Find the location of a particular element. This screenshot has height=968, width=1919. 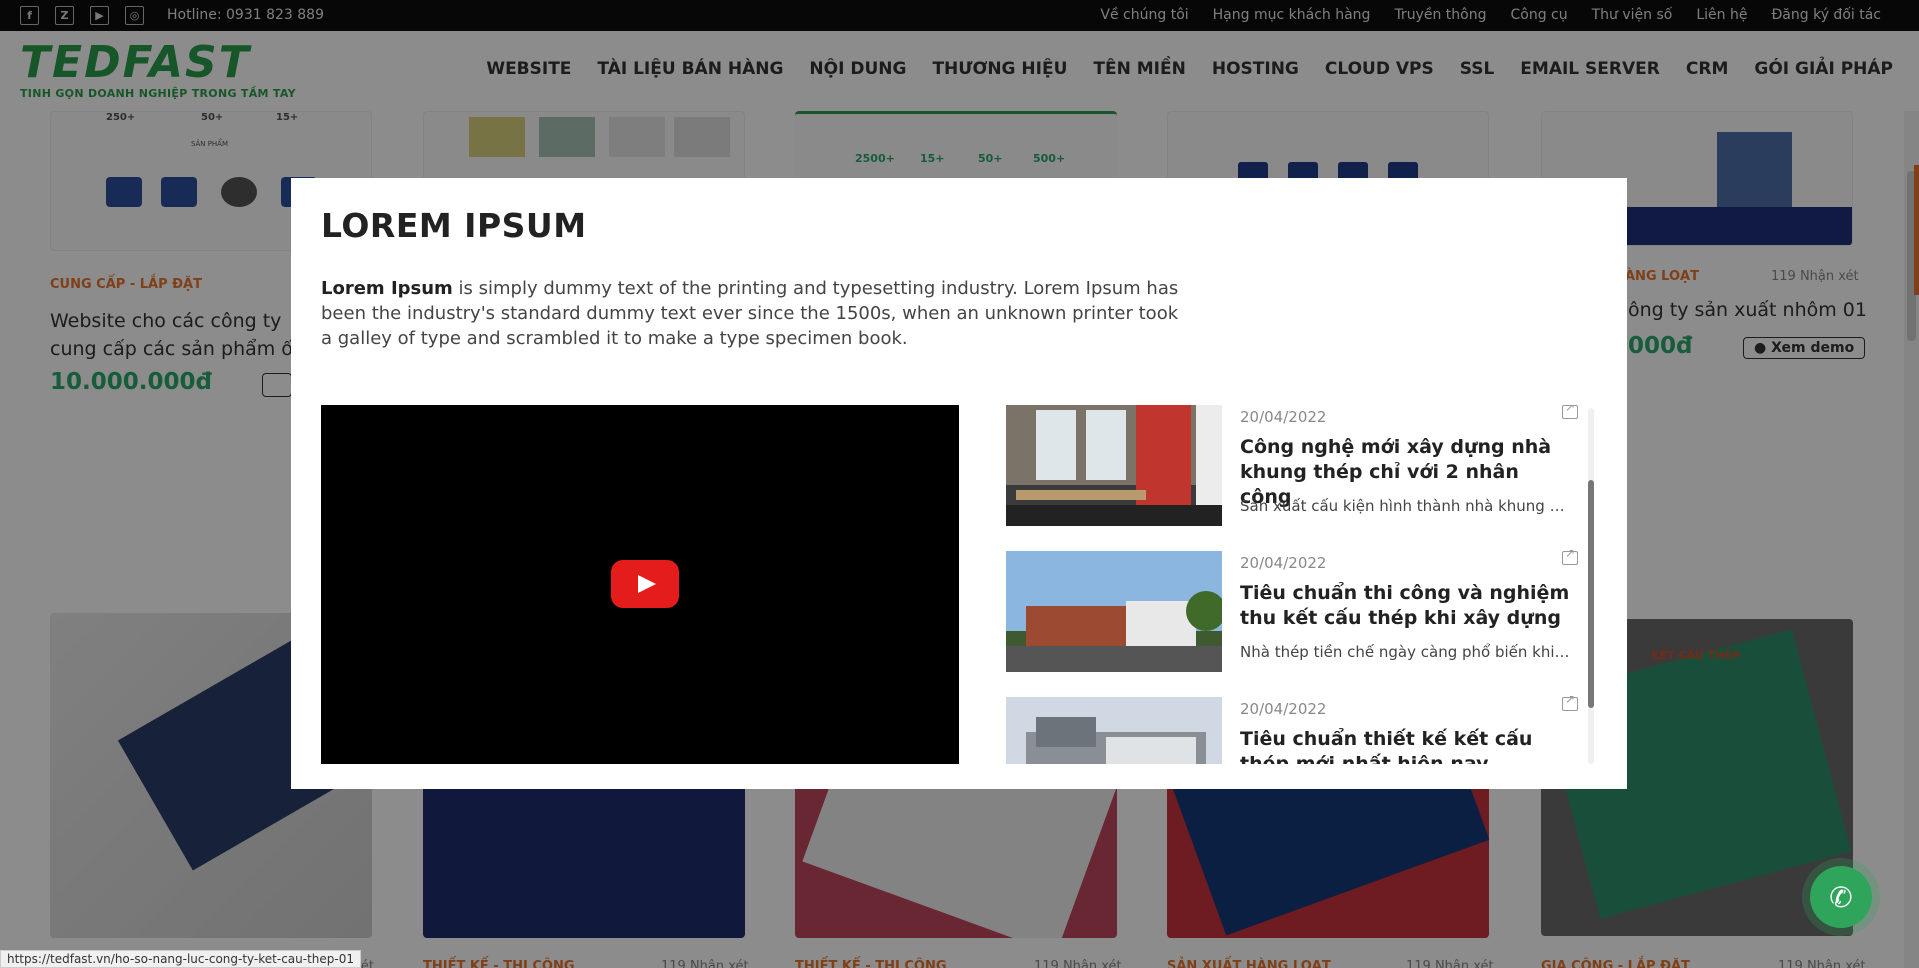

steel-building-image is located at coordinates (1114, 730).